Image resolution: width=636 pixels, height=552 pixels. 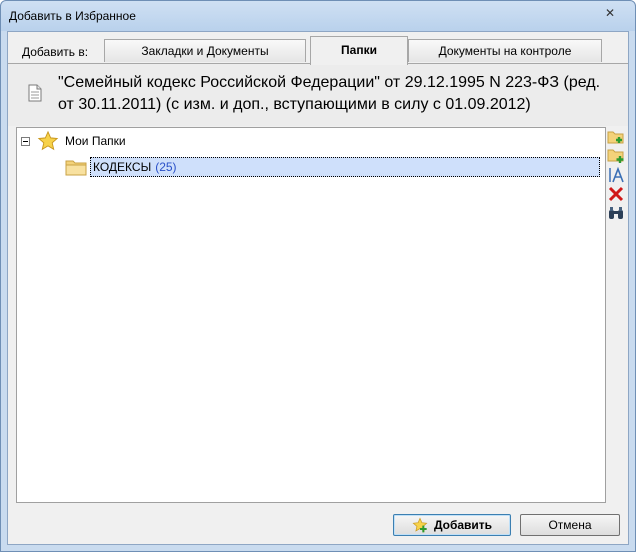 What do you see at coordinates (95, 141) in the screenshot?
I see `tree-root-label: Мои Папки` at bounding box center [95, 141].